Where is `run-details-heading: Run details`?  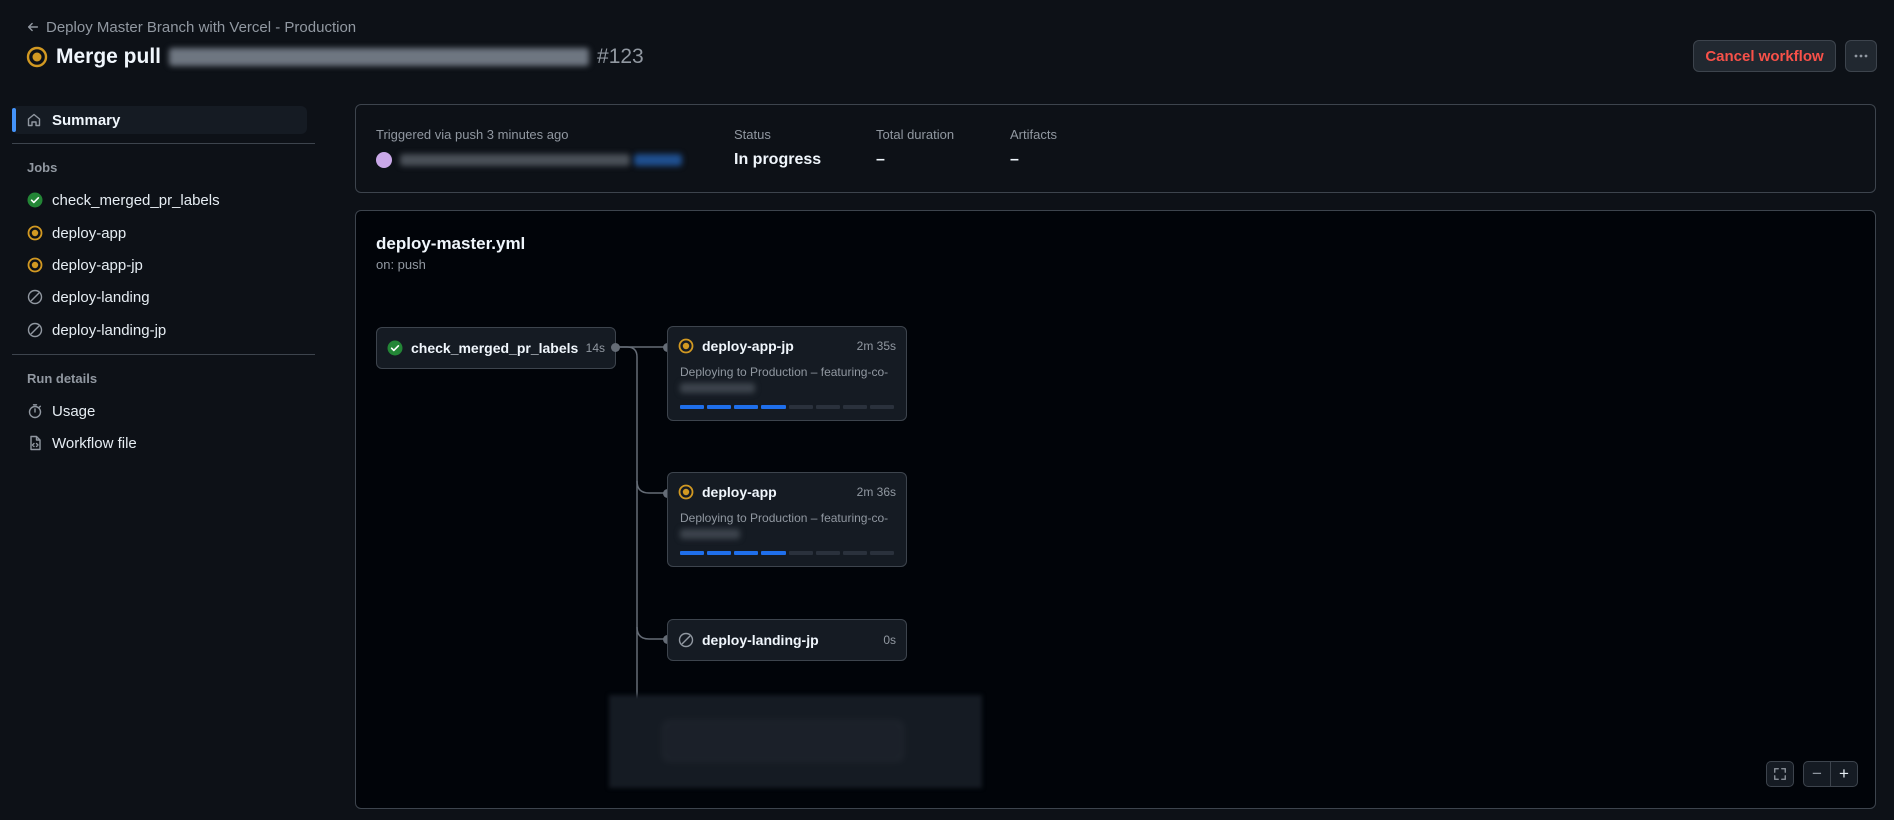
run-details-heading: Run details is located at coordinates (62, 378).